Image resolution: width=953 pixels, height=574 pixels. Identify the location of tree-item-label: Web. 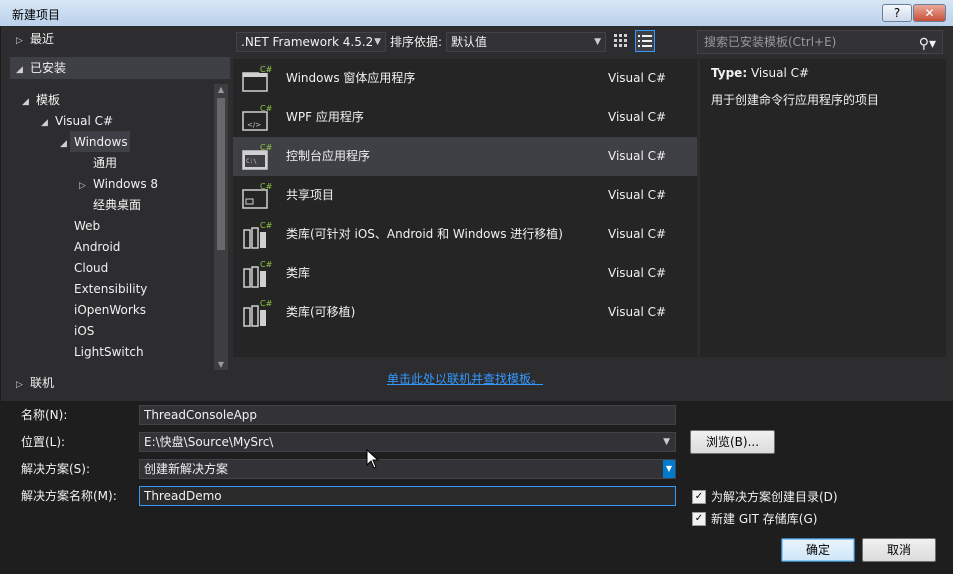
(87, 226).